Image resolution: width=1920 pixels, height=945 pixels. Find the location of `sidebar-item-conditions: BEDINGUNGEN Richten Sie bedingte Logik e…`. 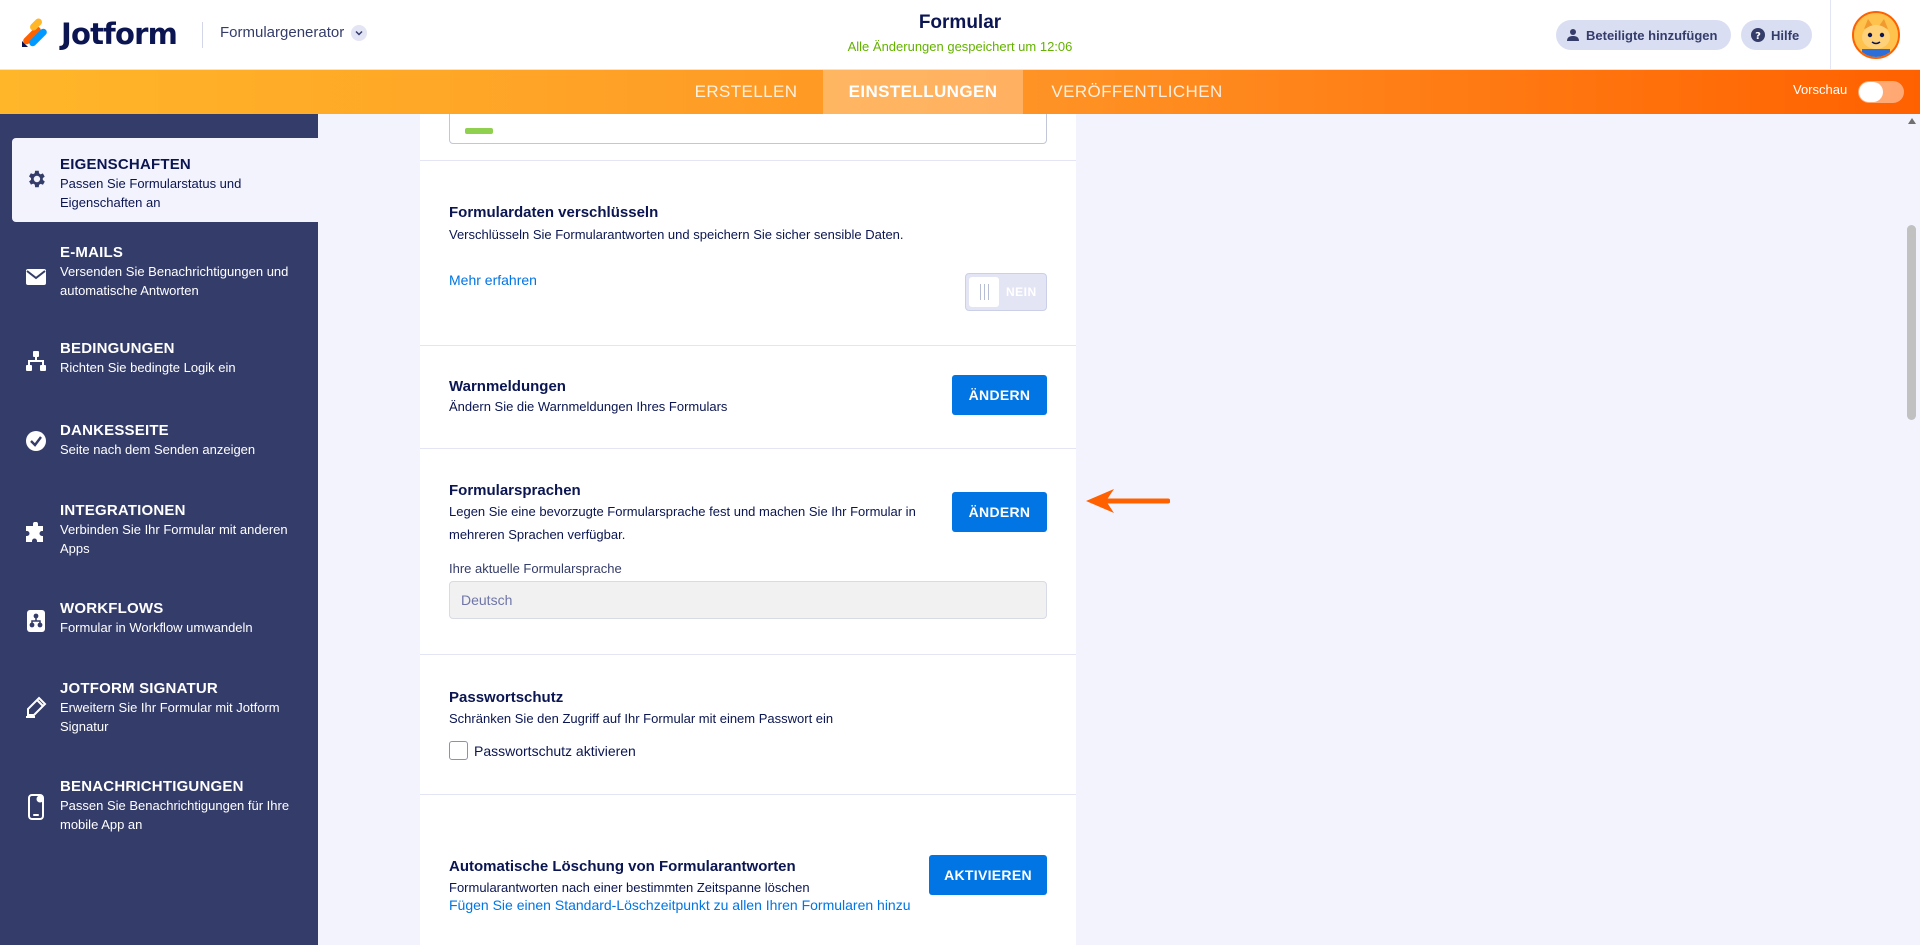

sidebar-item-conditions: BEDINGUNGEN Richten Sie bedingte Logik e… is located at coordinates (159, 360).